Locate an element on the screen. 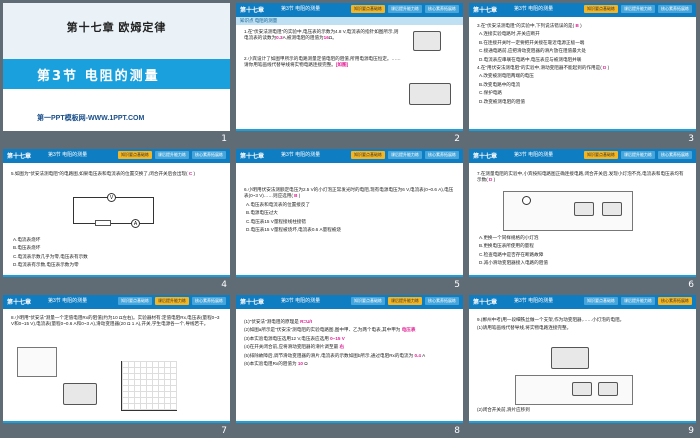 This screenshot has height=438, width=700. option: C.电流表示数几乎为零,电压表有示数 is located at coordinates (50, 256).